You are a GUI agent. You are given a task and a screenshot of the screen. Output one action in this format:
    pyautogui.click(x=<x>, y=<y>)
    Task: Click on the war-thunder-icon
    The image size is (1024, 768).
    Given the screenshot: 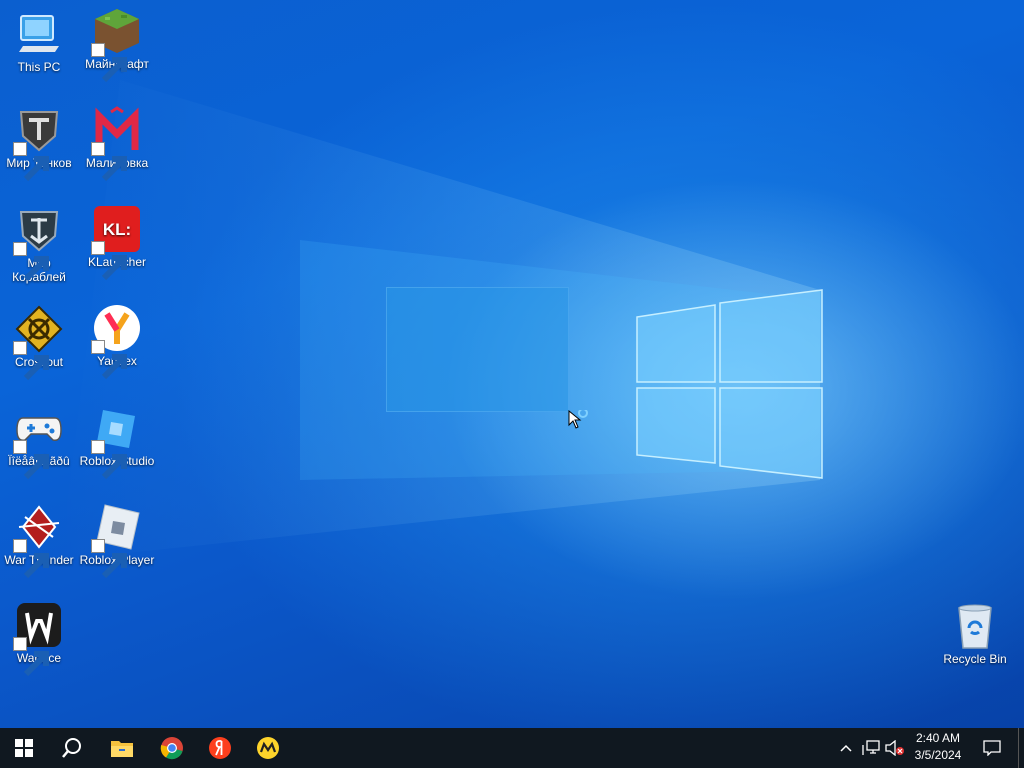 What is the action you would take?
    pyautogui.click(x=38, y=541)
    